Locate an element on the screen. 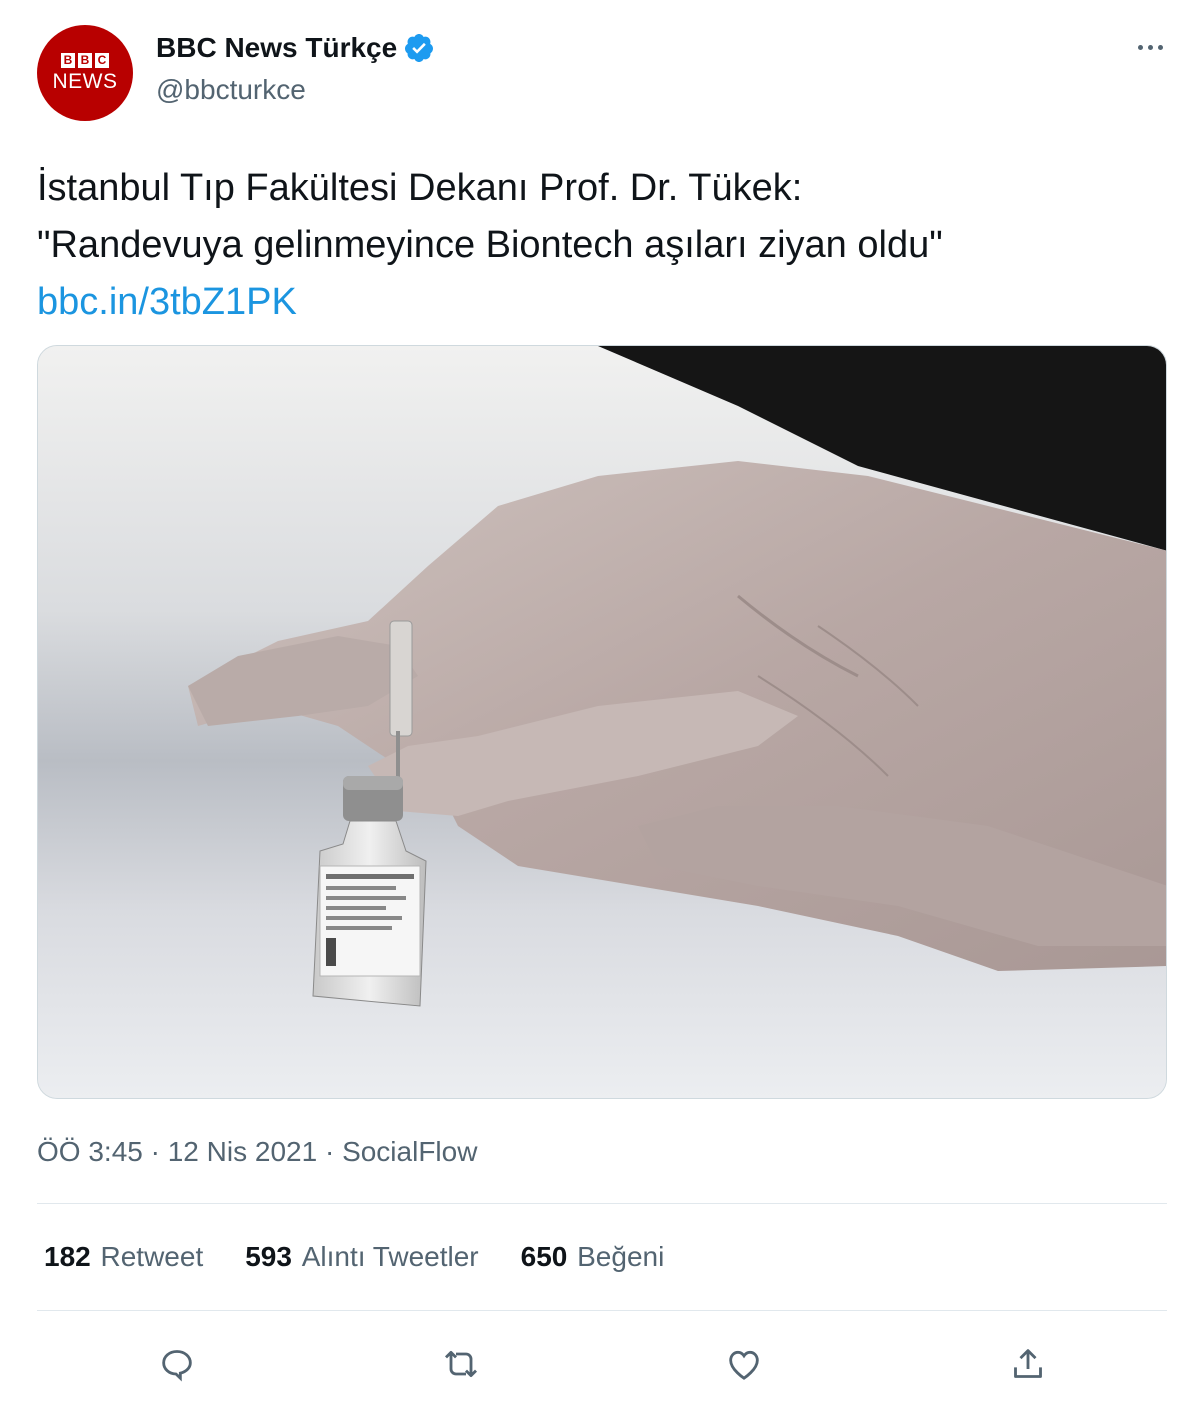 The width and height of the screenshot is (1202, 1408). tweet-time: ÖÖ 3:45 is located at coordinates (90, 1151).